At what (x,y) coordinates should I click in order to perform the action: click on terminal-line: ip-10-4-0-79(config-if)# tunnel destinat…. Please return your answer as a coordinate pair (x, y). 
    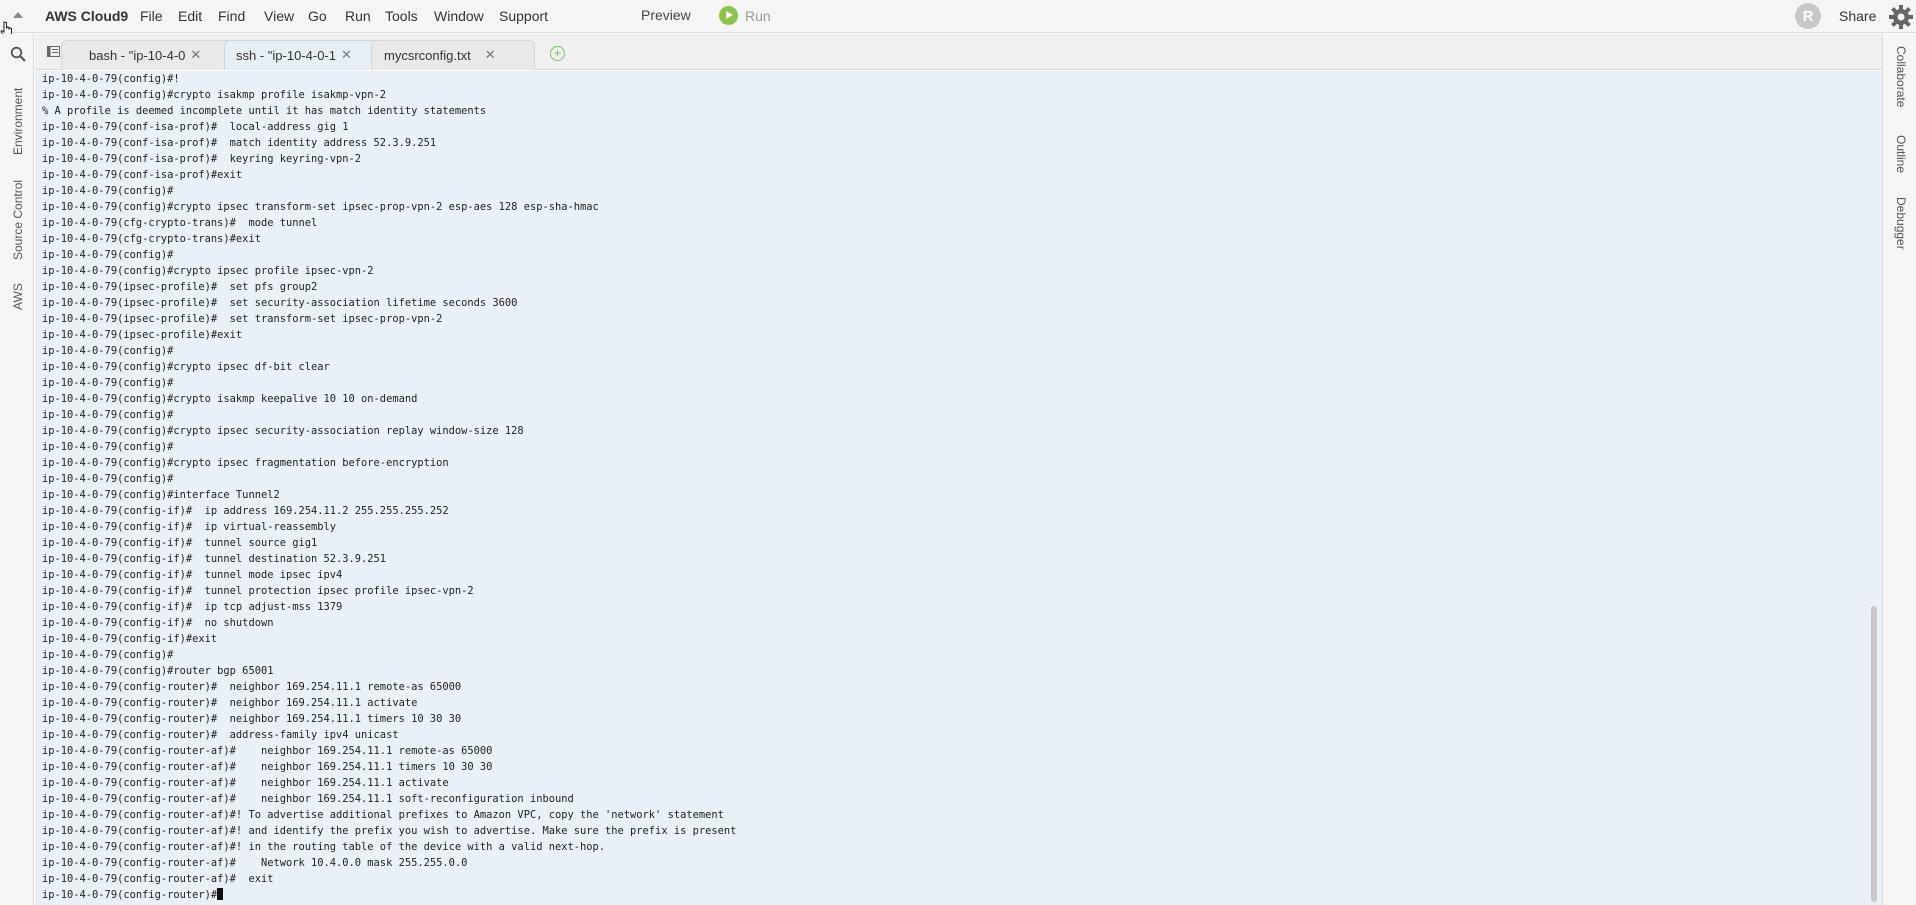
    Looking at the image, I should click on (214, 559).